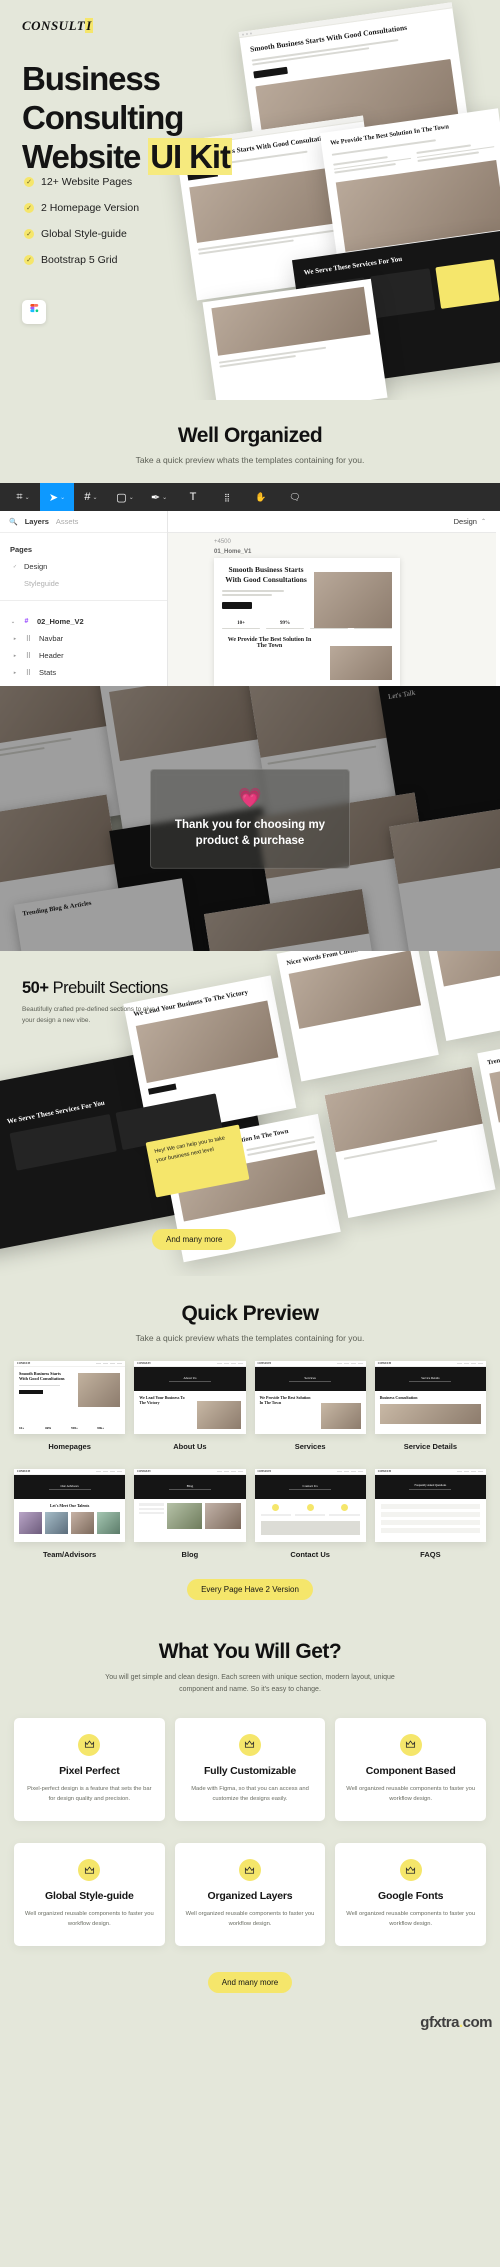 The width and height of the screenshot is (500, 2267). What do you see at coordinates (83, 638) in the screenshot?
I see `layer-row: ▸ ⠿ Navbar` at bounding box center [83, 638].